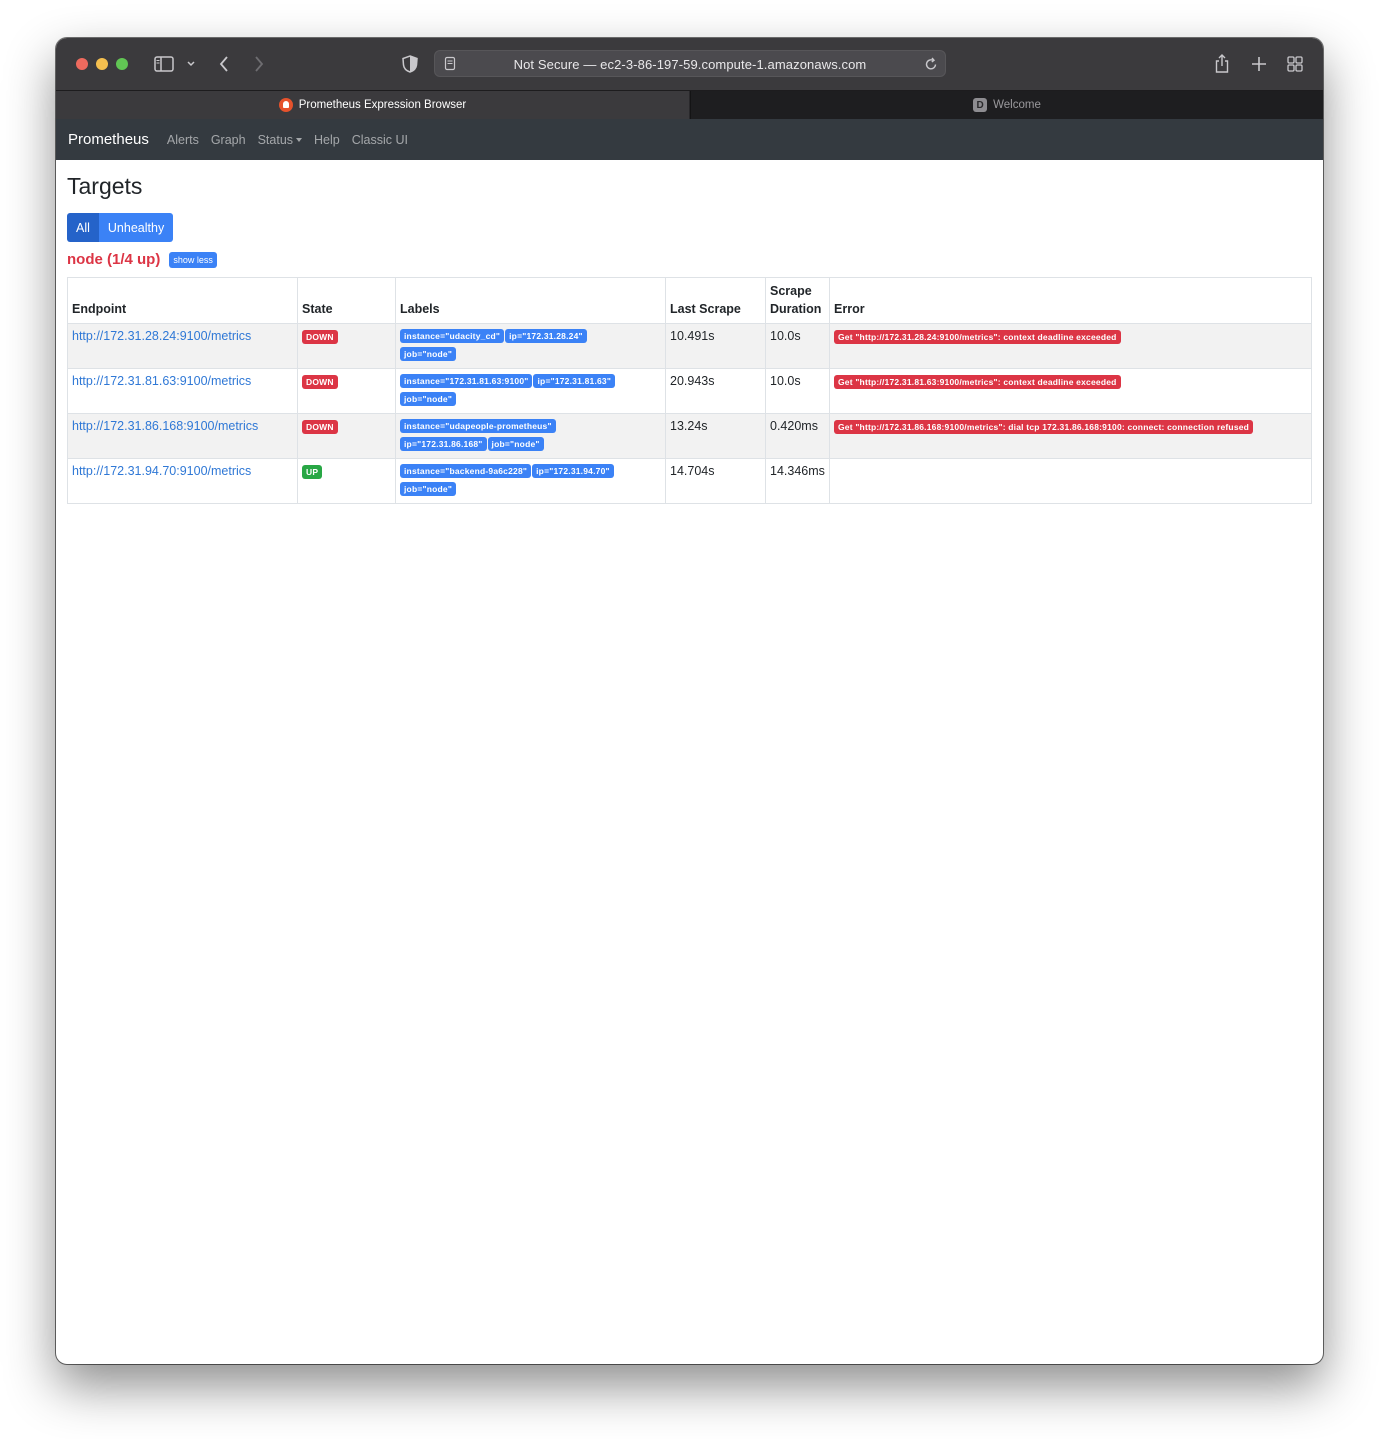 Image resolution: width=1379 pixels, height=1439 pixels. I want to click on endpoint-link: http://172.31.94.70:9100/metrics, so click(161, 471).